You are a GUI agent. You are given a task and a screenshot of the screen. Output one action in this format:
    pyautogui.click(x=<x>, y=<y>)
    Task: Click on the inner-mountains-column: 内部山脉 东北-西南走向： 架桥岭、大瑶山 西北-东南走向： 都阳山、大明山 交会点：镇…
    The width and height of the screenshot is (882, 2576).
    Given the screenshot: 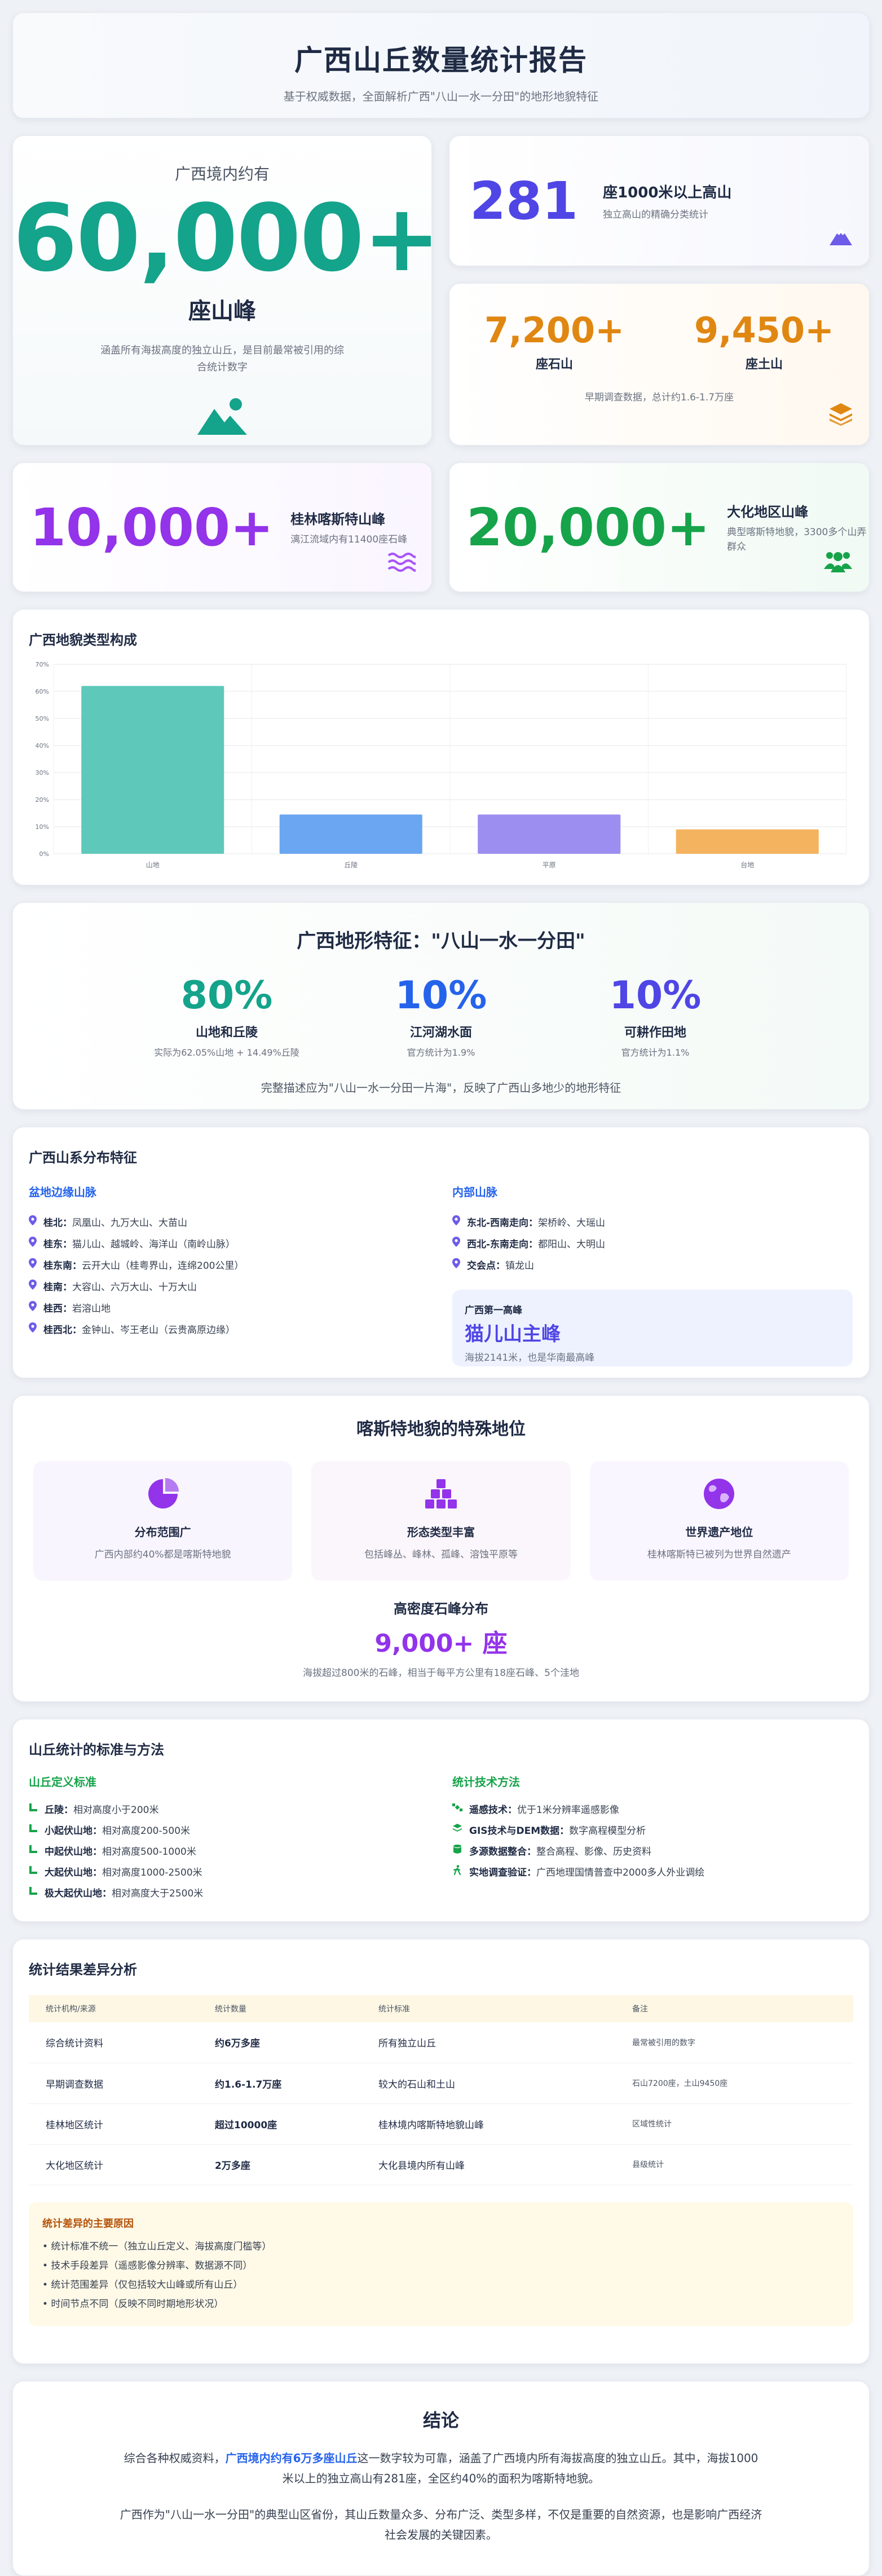 What is the action you would take?
    pyautogui.click(x=652, y=1274)
    